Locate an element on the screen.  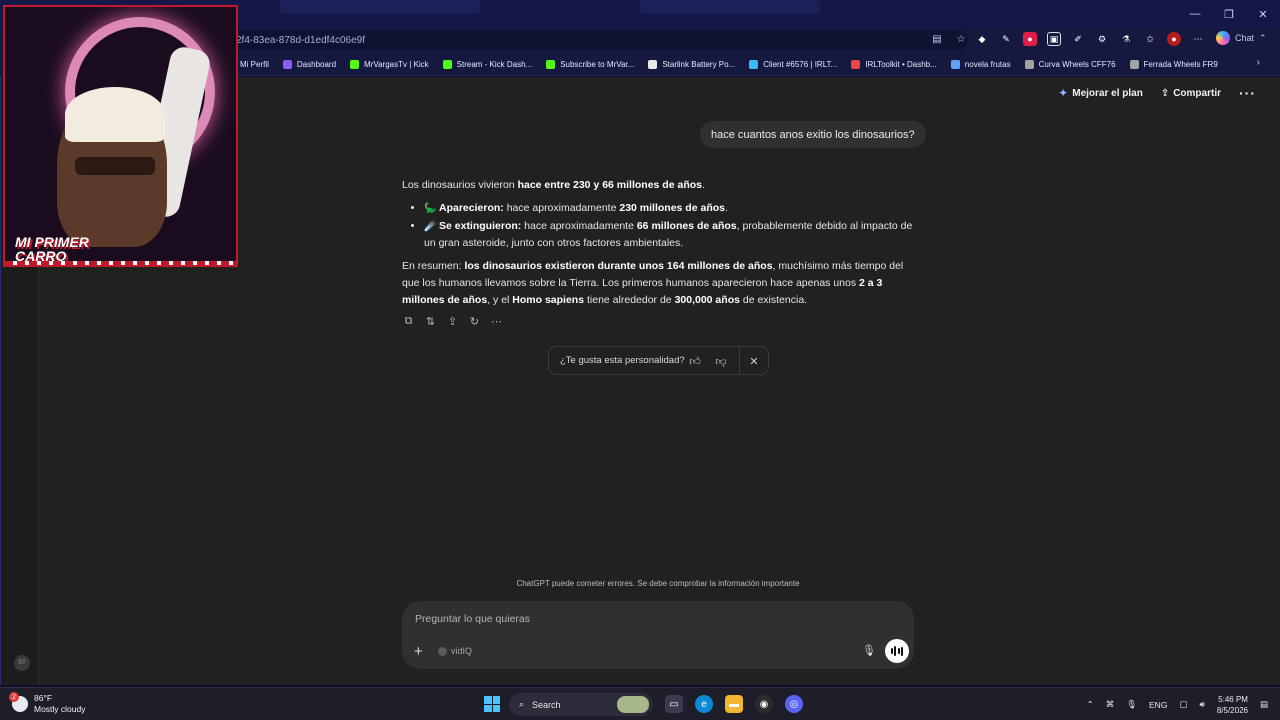
banner-stripe is located at coordinates (120, 263).